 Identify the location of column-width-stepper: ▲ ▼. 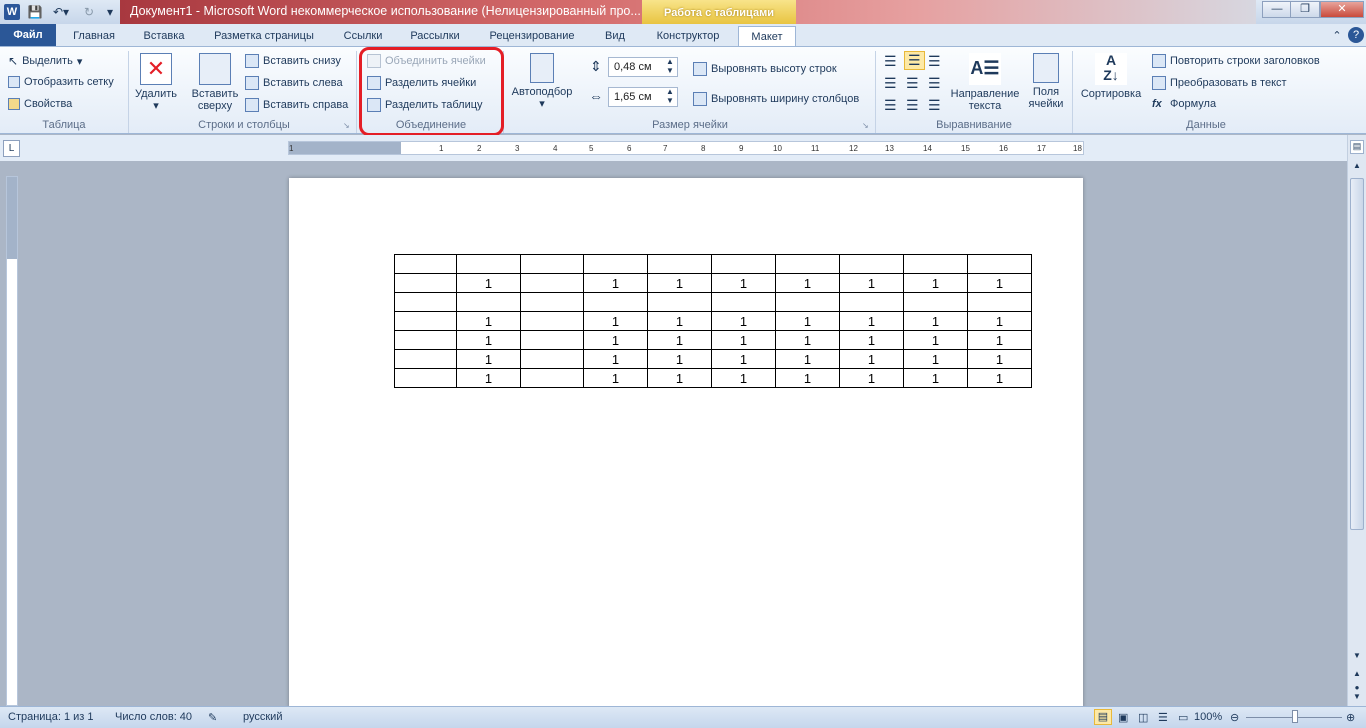
(670, 96).